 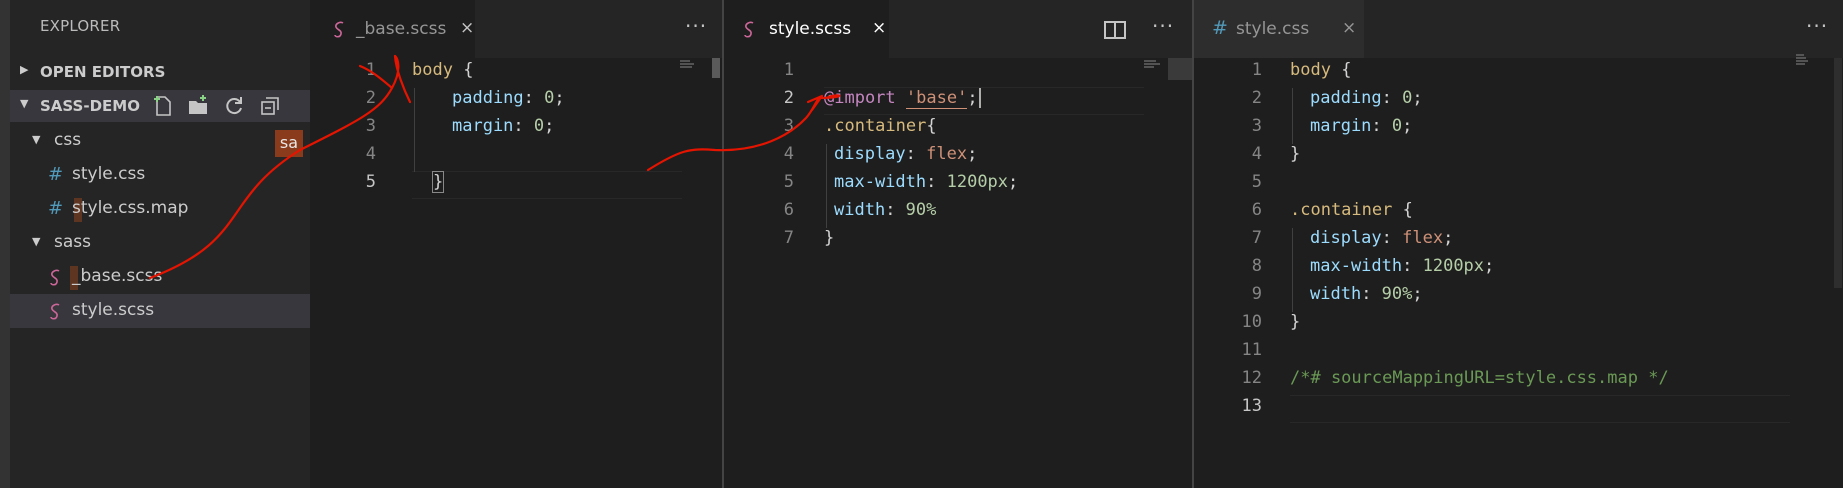 What do you see at coordinates (977, 182) in the screenshot?
I see `number: 1200px` at bounding box center [977, 182].